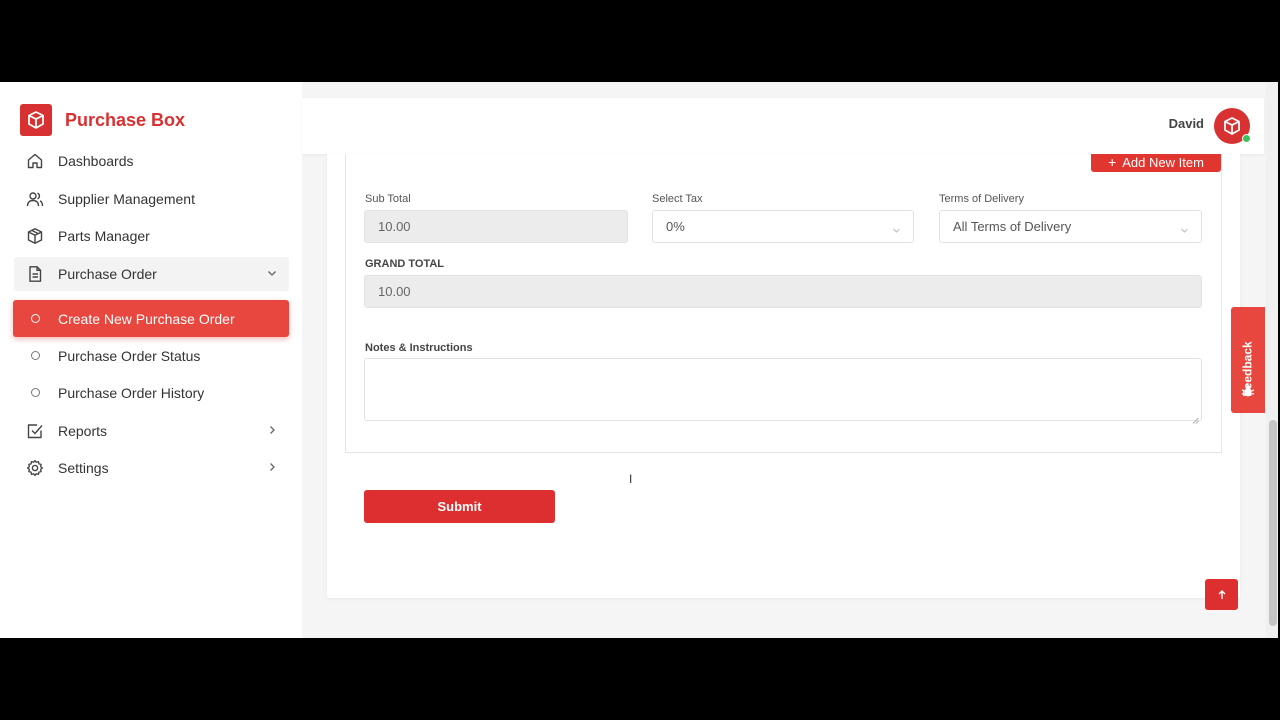 Image resolution: width=1280 pixels, height=720 pixels. Describe the element at coordinates (981, 199) in the screenshot. I see `terms-of-delivery-label: Terms of Delivery` at that location.